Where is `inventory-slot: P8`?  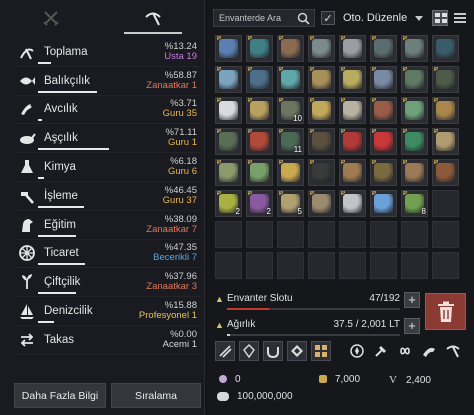 inventory-slot: P8 is located at coordinates (414, 203).